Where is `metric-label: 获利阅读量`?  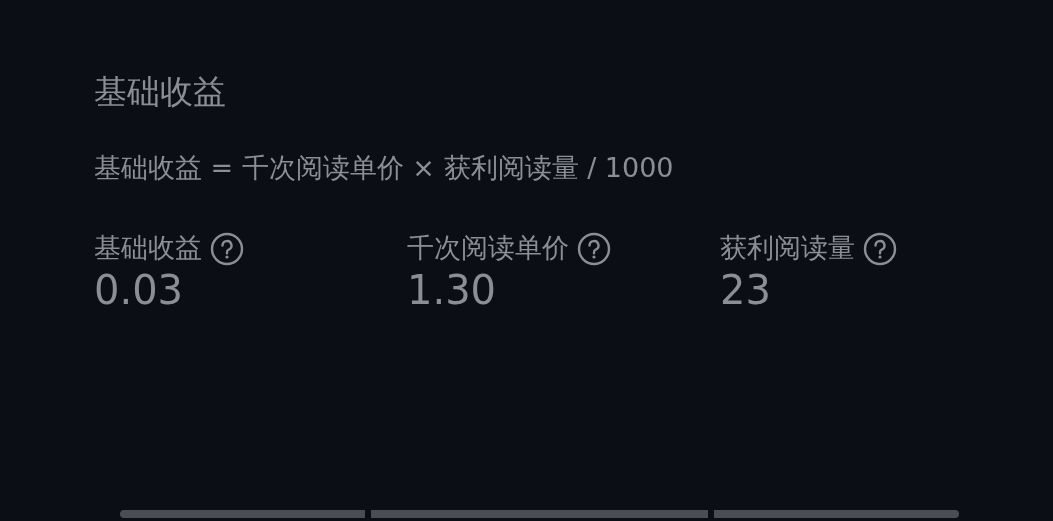 metric-label: 获利阅读量 is located at coordinates (787, 248).